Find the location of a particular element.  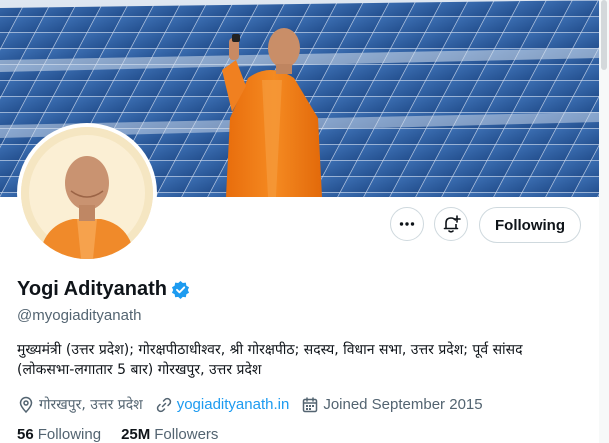

link-icon is located at coordinates (163, 404).